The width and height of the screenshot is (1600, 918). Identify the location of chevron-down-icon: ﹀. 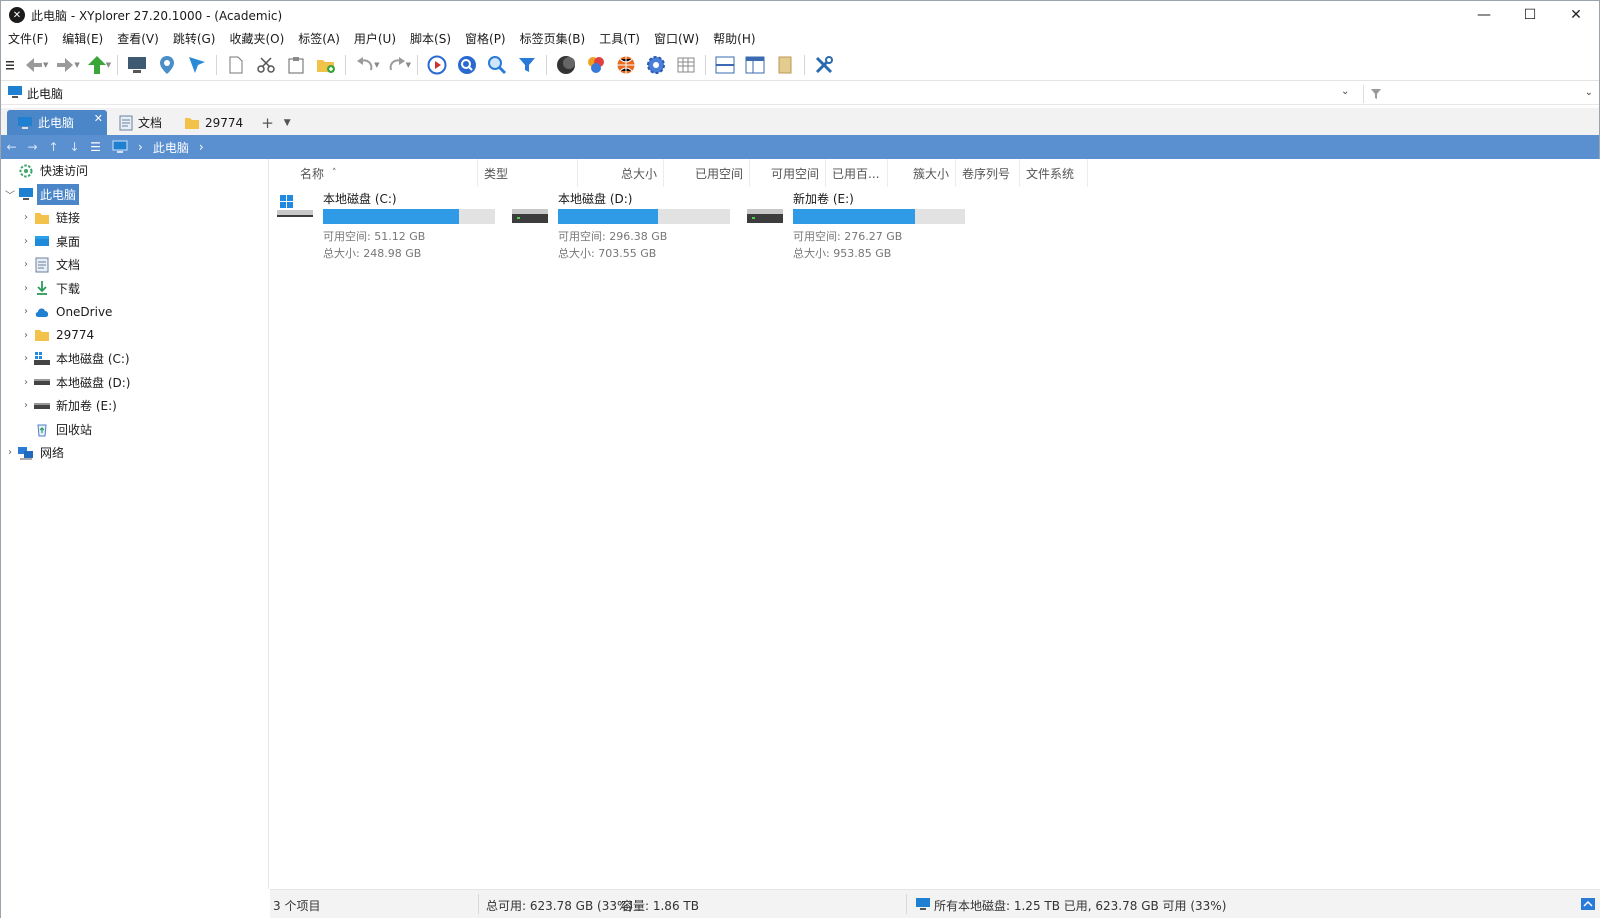
(10, 194).